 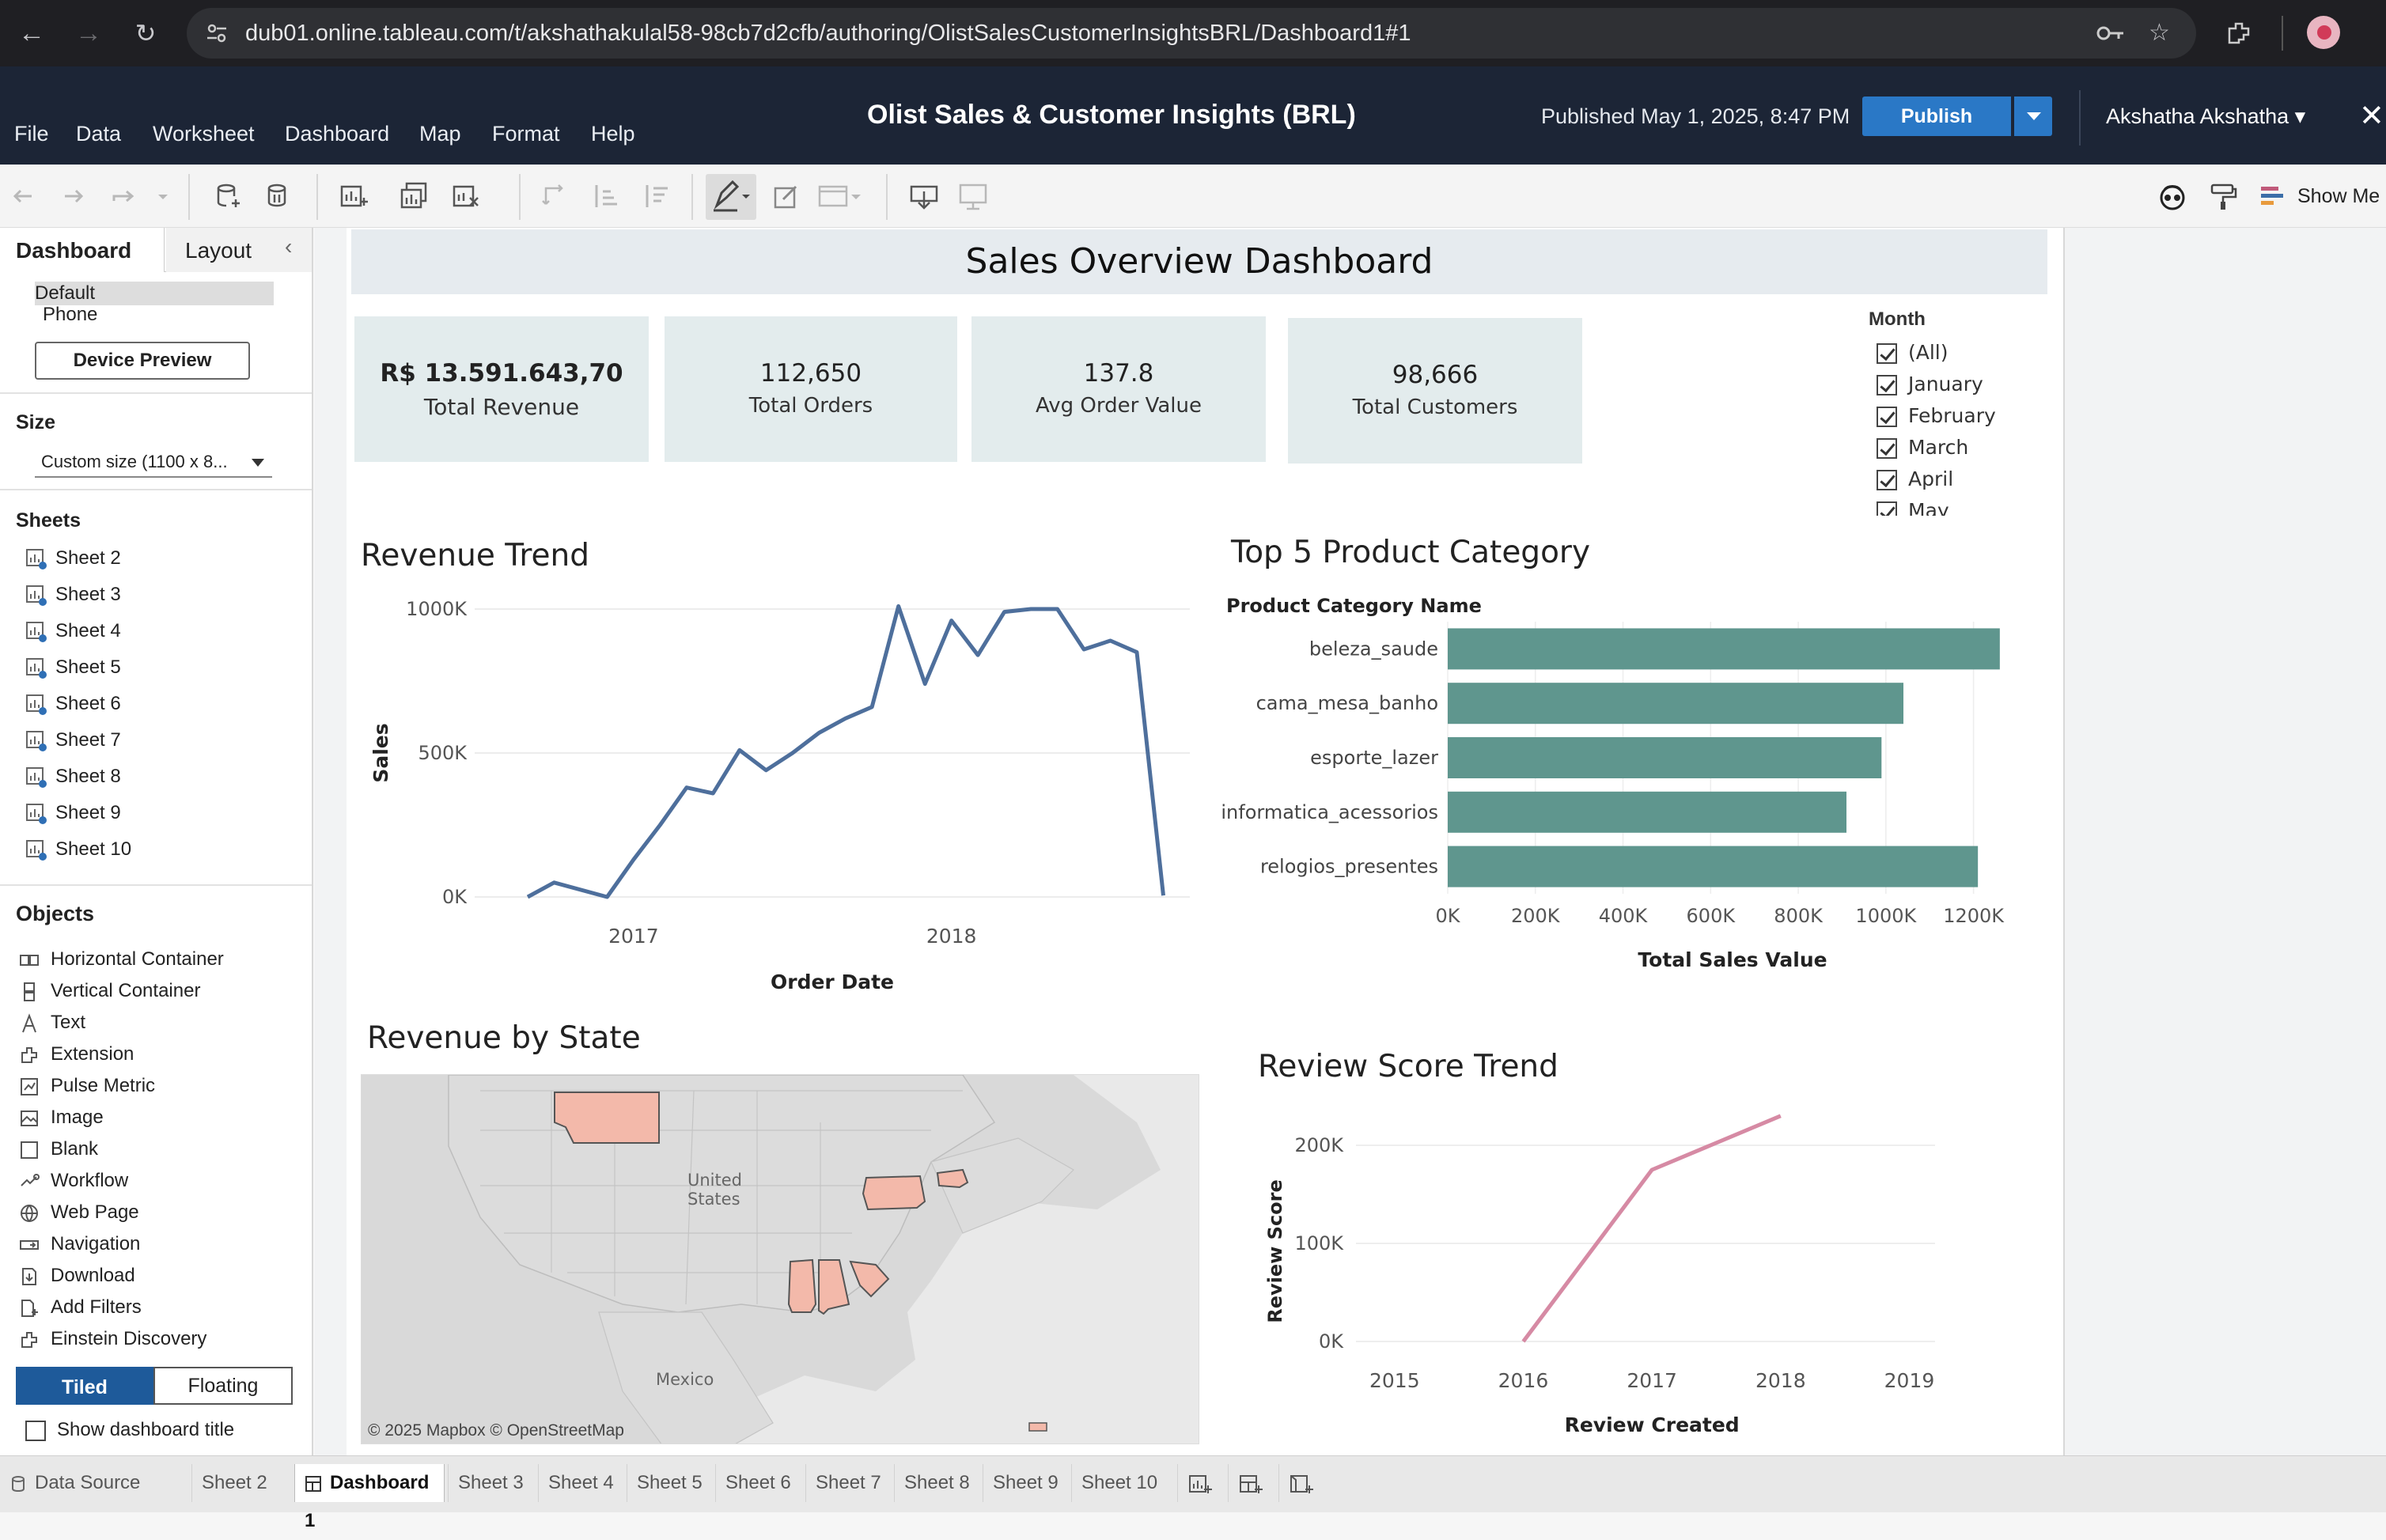 What do you see at coordinates (526, 134) in the screenshot?
I see `menu-format: Format` at bounding box center [526, 134].